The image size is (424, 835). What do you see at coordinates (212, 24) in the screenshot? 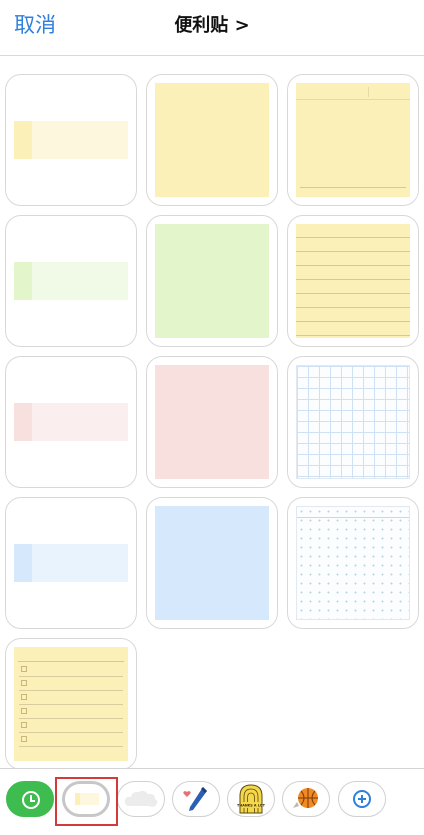
I see `page-title: 便利贴 >` at bounding box center [212, 24].